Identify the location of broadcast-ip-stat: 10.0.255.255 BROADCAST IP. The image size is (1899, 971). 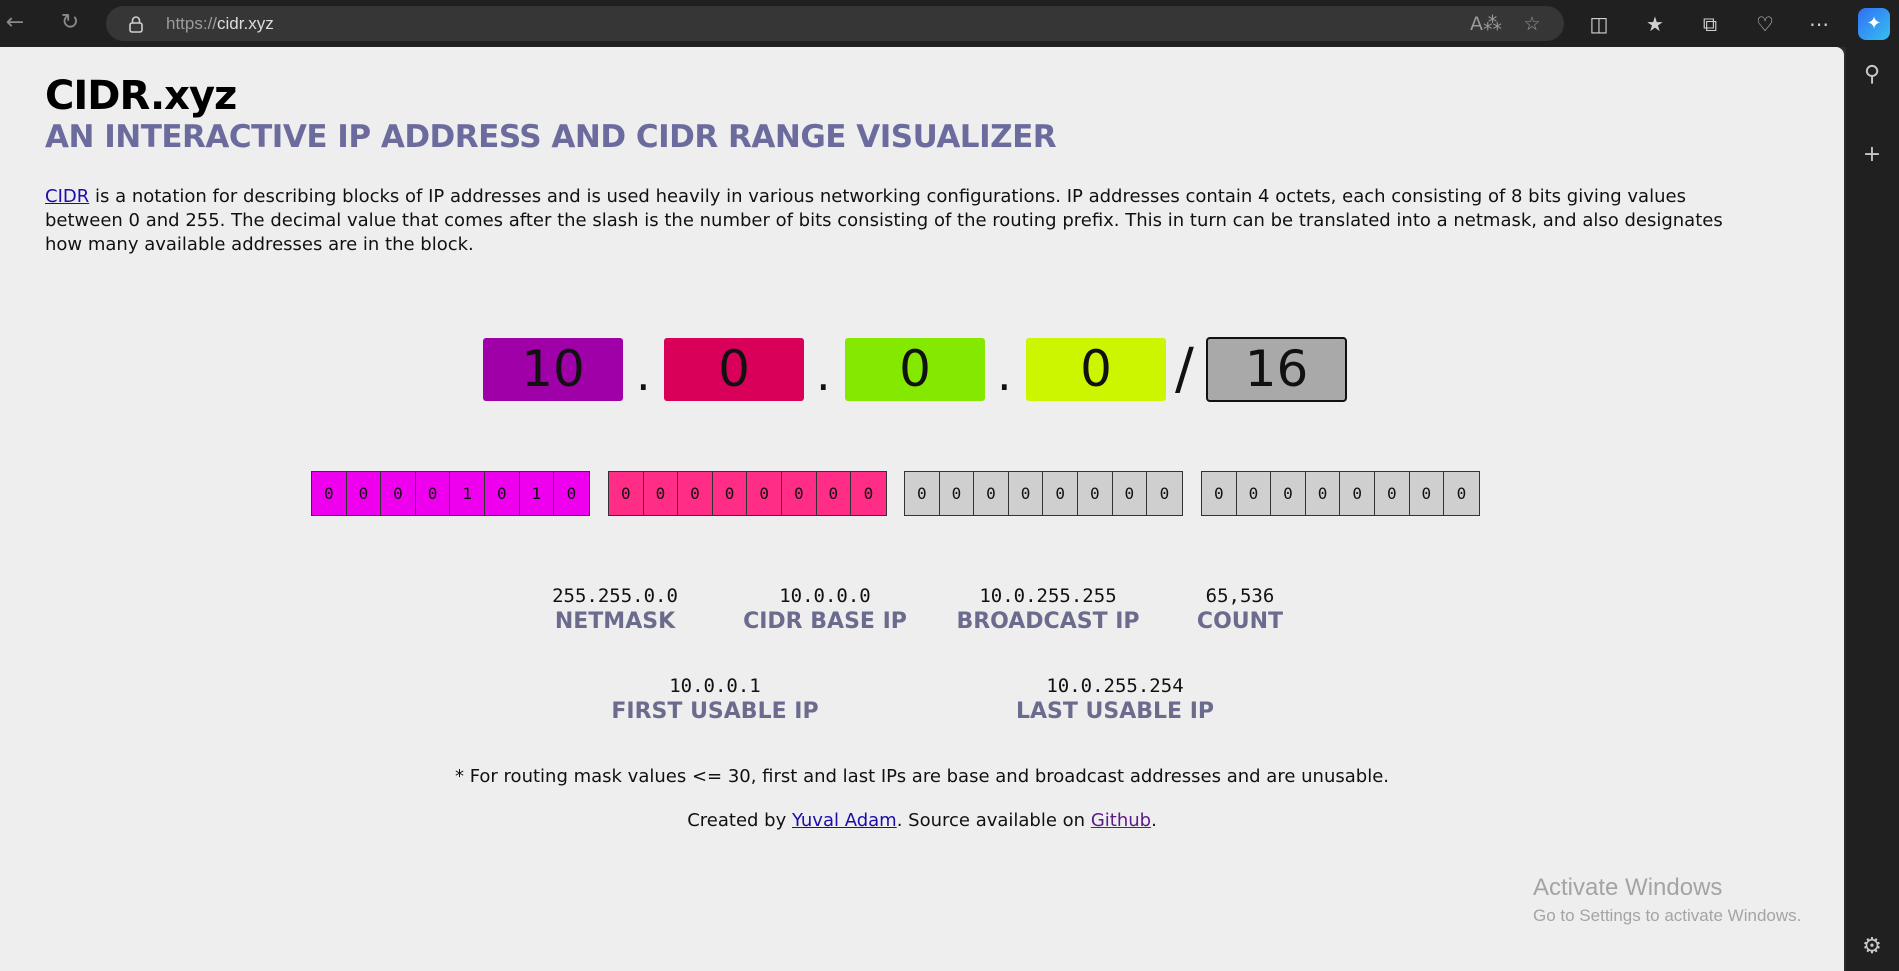
(1048, 610).